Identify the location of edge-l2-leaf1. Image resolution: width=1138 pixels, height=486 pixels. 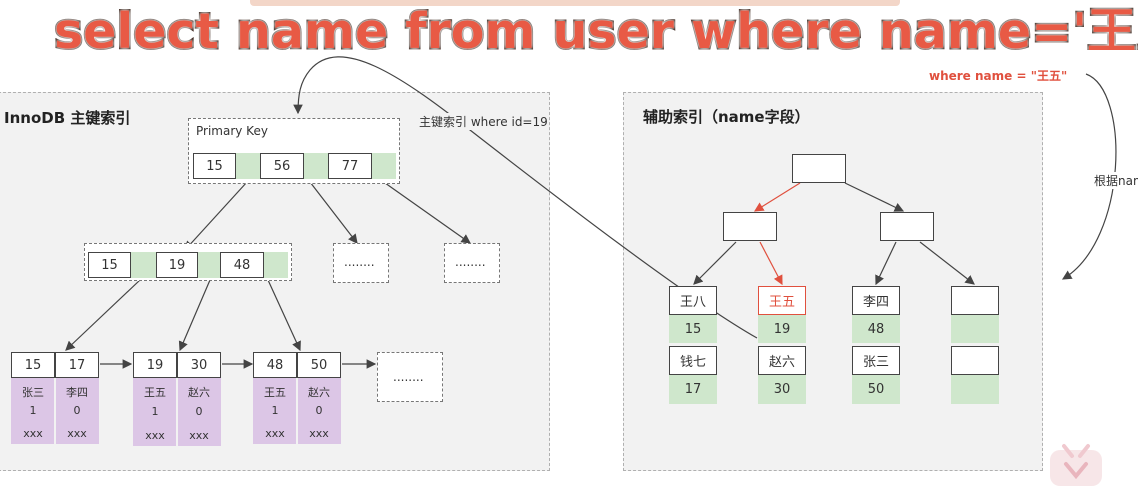
(103, 315).